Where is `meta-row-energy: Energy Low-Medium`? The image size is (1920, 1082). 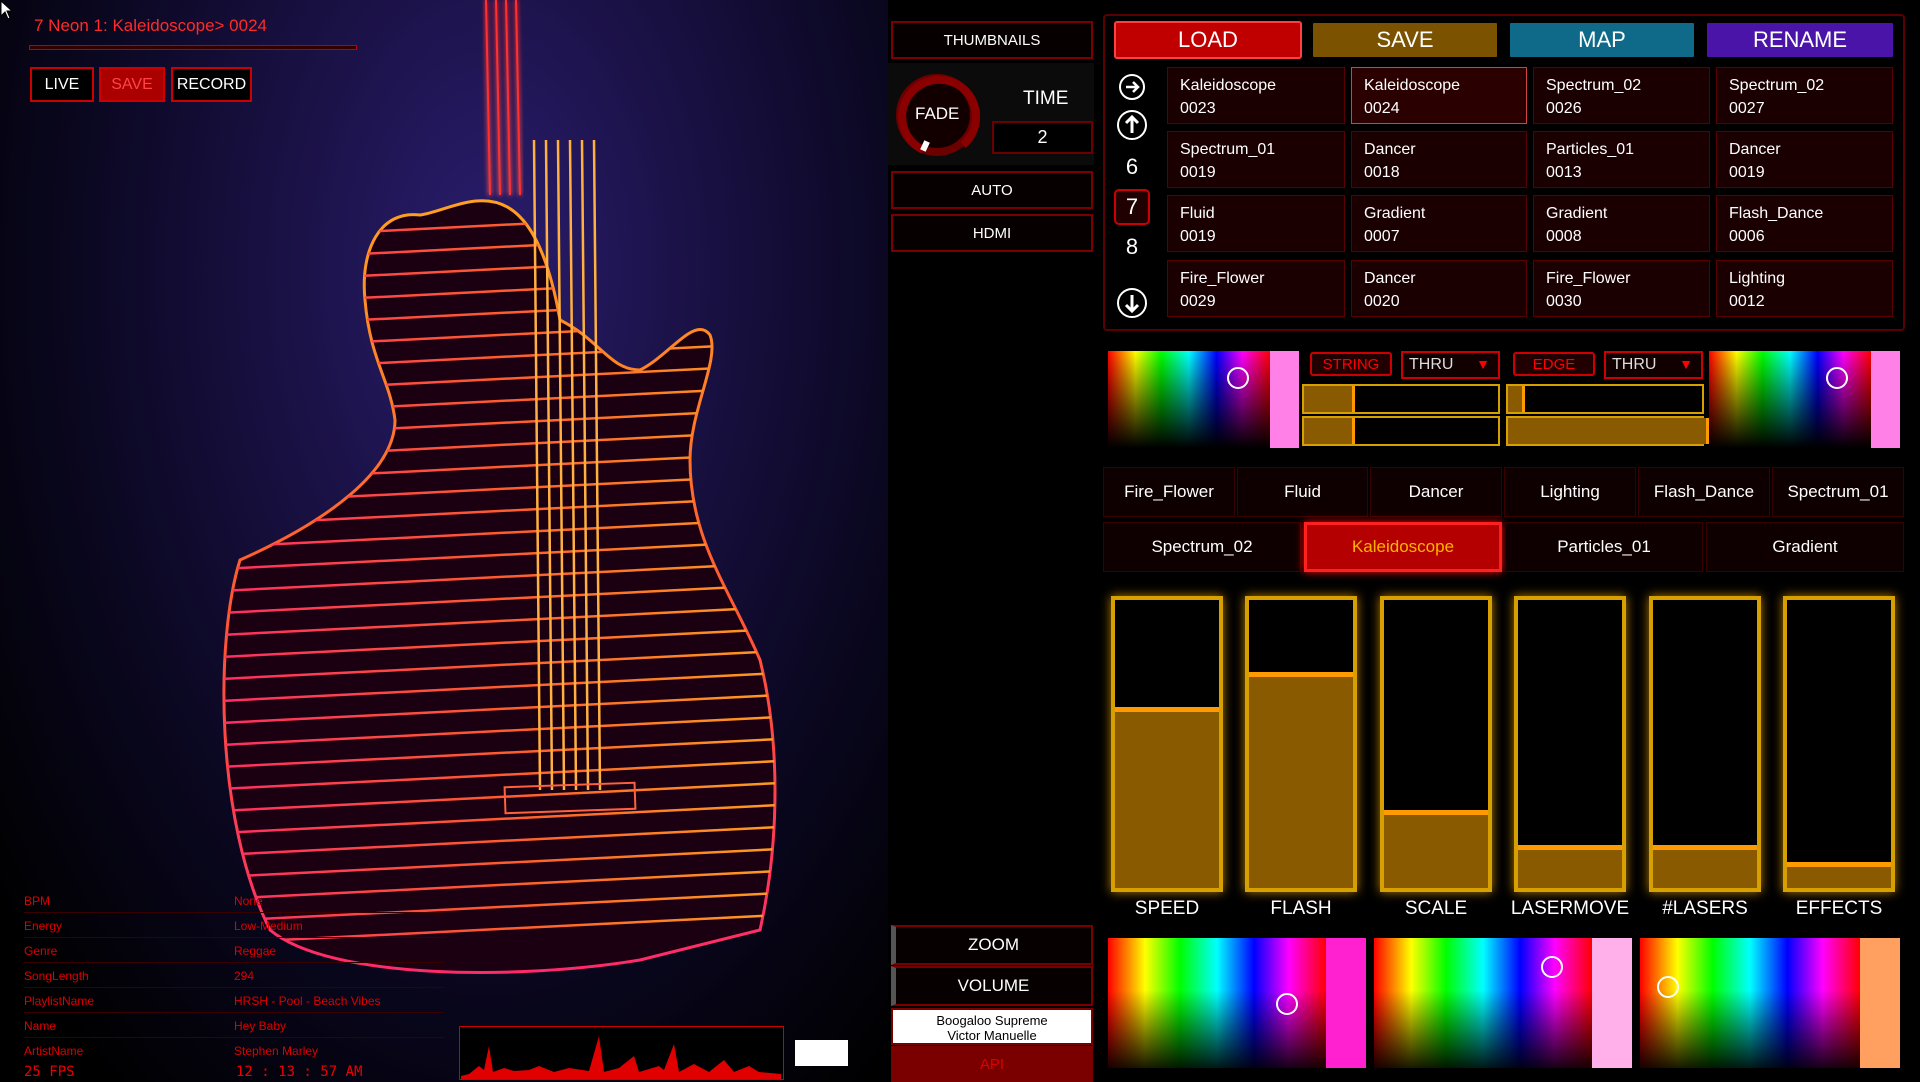 meta-row-energy: Energy Low-Medium is located at coordinates (234, 925).